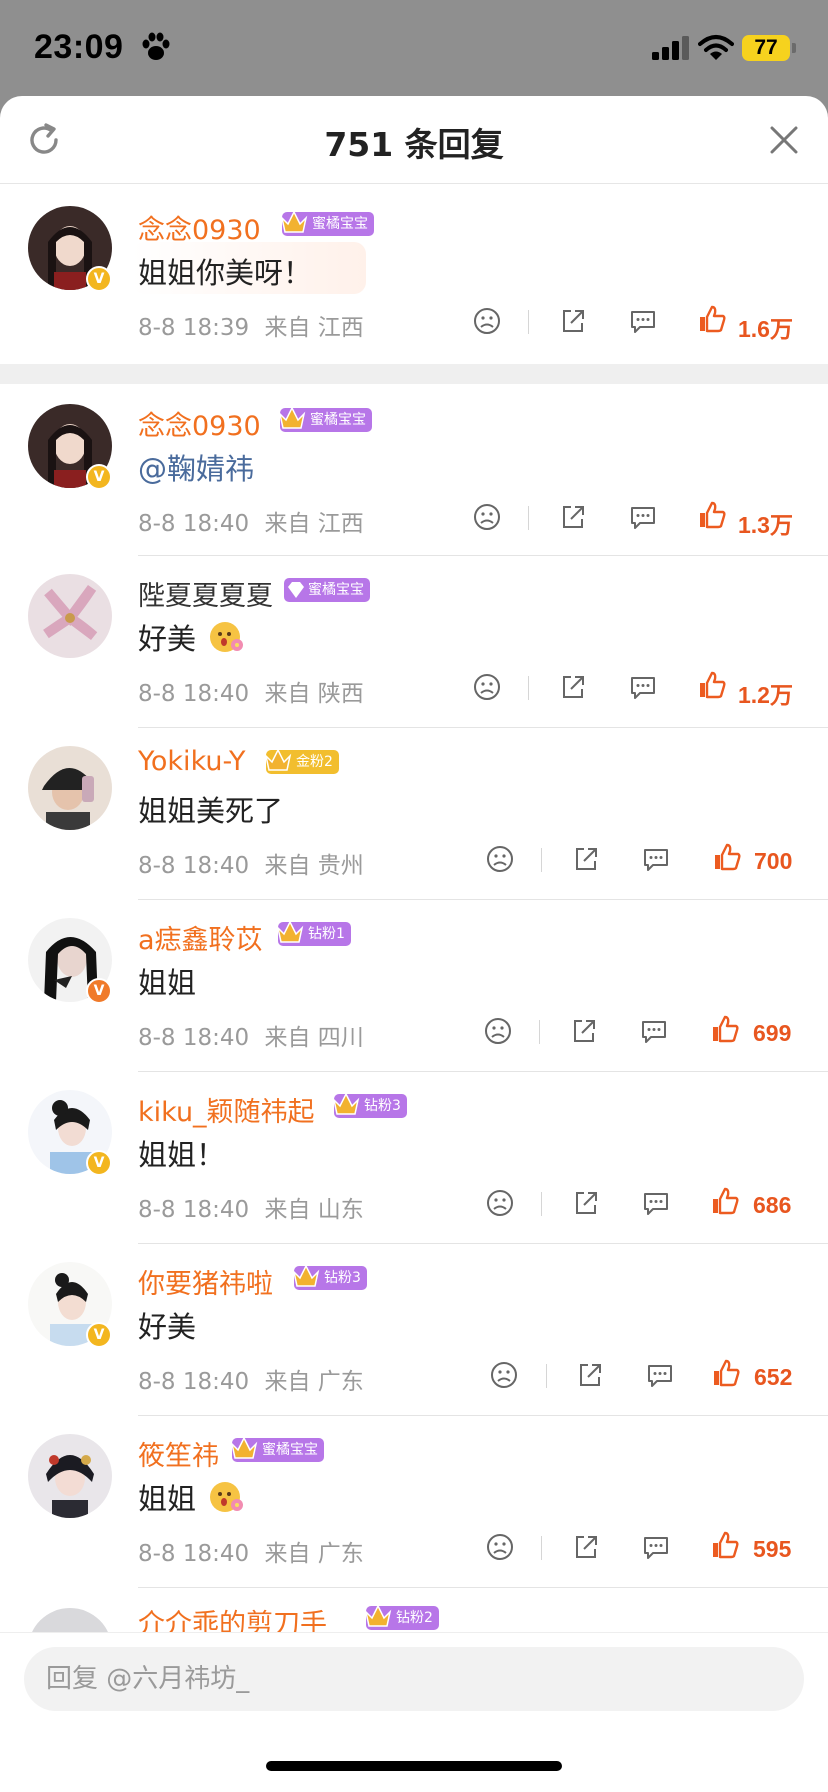 This screenshot has width=828, height=1792. What do you see at coordinates (314, 694) in the screenshot?
I see `comment-location: 来自 陕西` at bounding box center [314, 694].